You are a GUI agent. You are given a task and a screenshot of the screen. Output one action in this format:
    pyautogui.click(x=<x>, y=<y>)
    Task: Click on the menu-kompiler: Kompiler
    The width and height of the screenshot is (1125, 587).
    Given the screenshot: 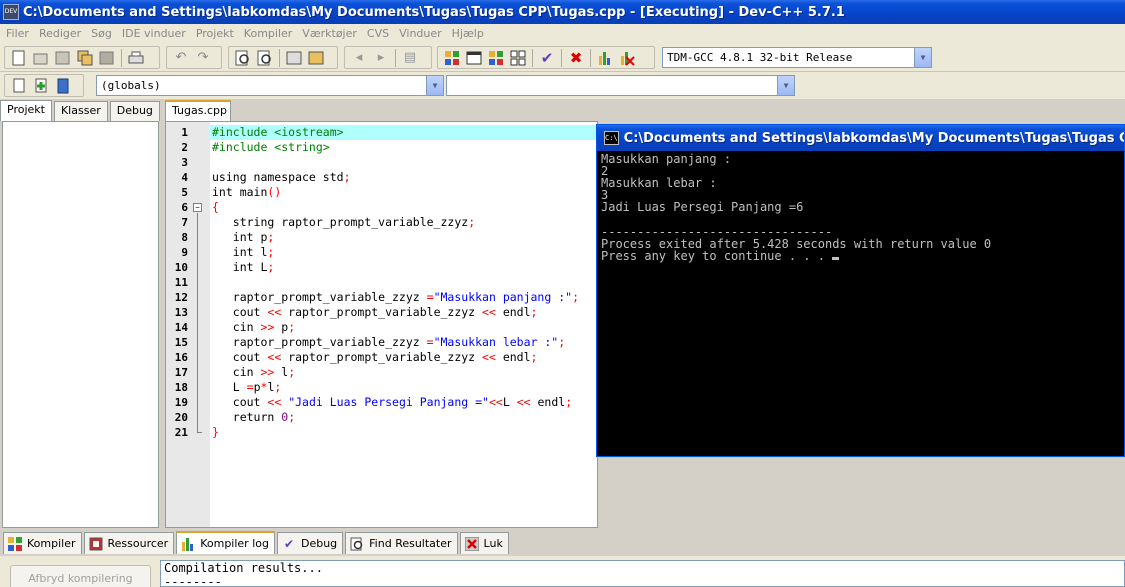 What is the action you would take?
    pyautogui.click(x=269, y=33)
    